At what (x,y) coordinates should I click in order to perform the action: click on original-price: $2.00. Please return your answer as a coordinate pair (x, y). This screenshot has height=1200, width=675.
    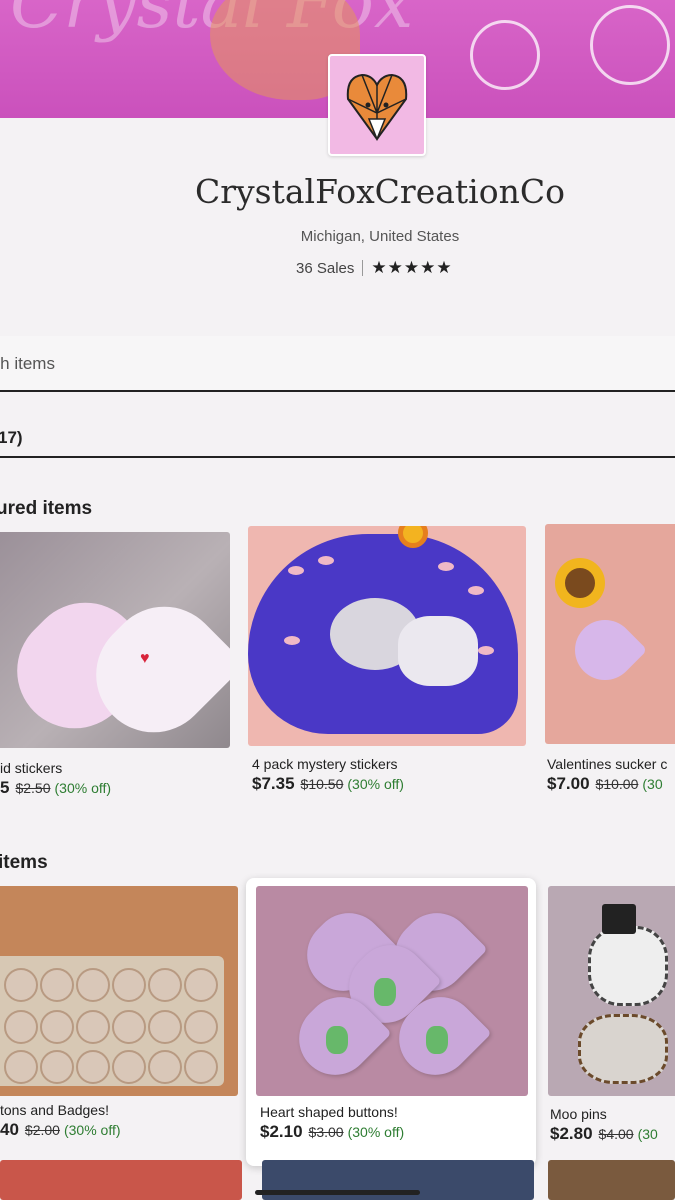
    Looking at the image, I should click on (42, 1130).